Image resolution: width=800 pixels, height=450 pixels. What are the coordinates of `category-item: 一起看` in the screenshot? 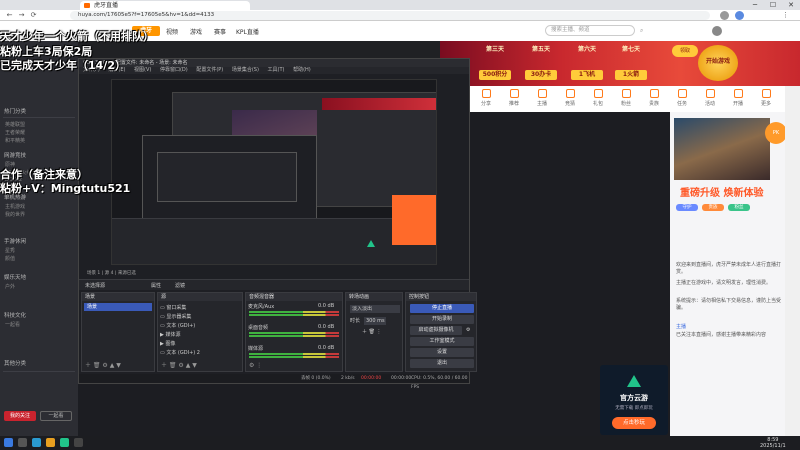 It's located at (12, 324).